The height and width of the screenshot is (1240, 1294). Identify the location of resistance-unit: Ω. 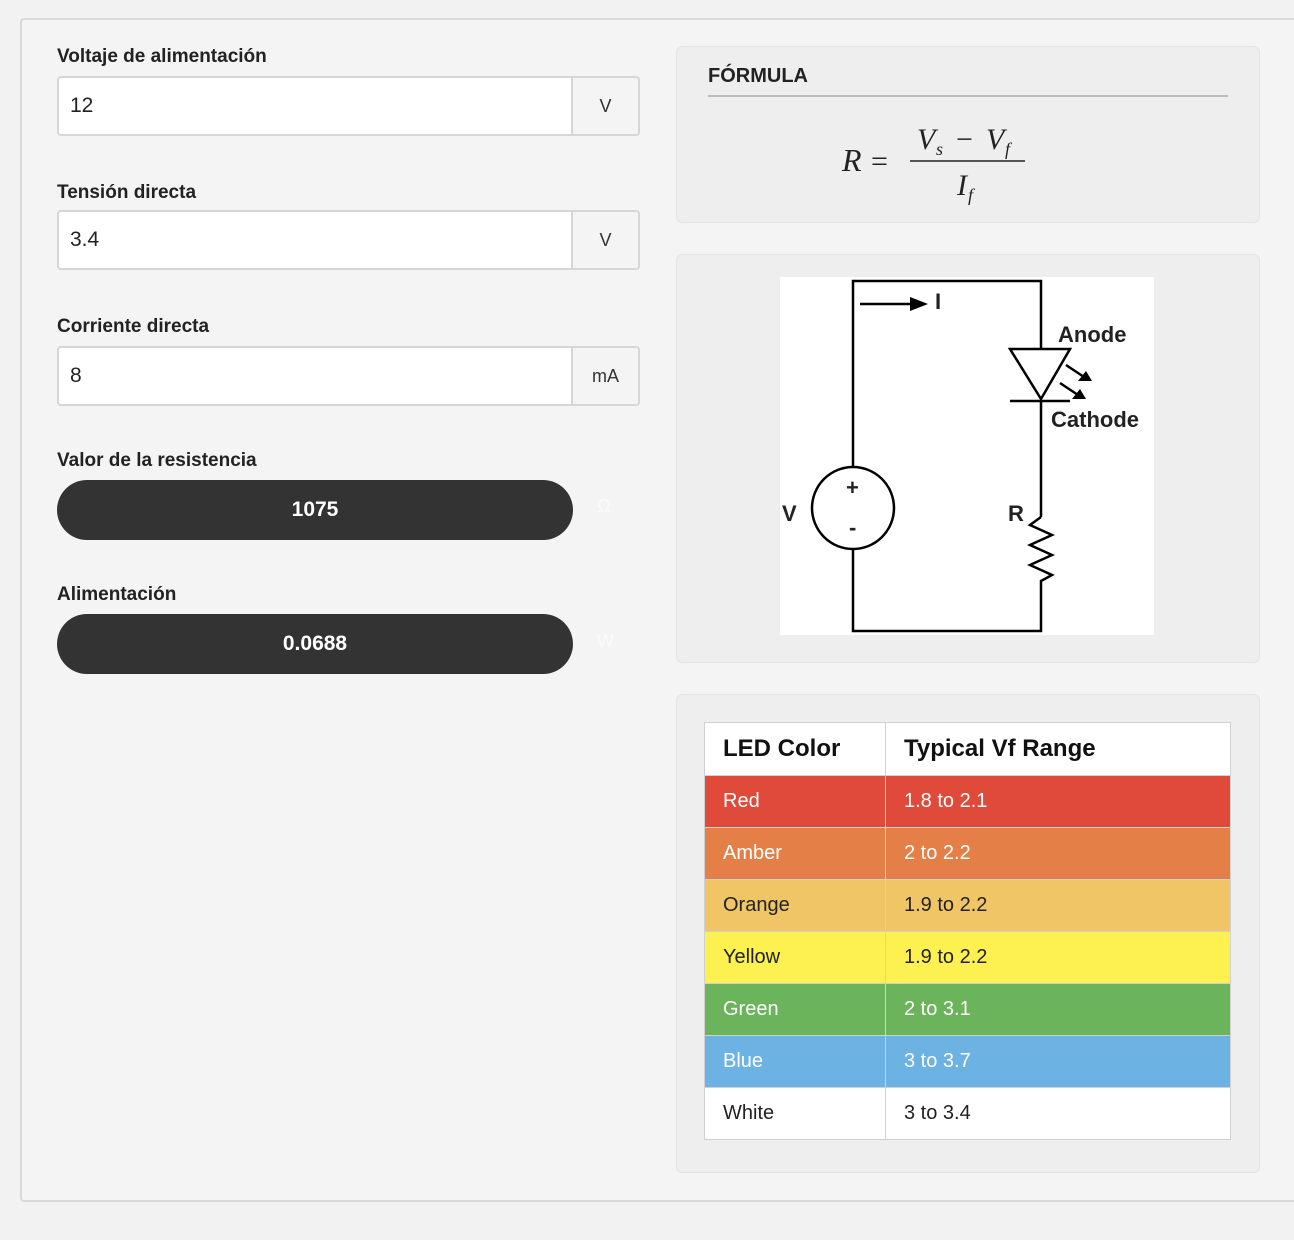
(604, 506).